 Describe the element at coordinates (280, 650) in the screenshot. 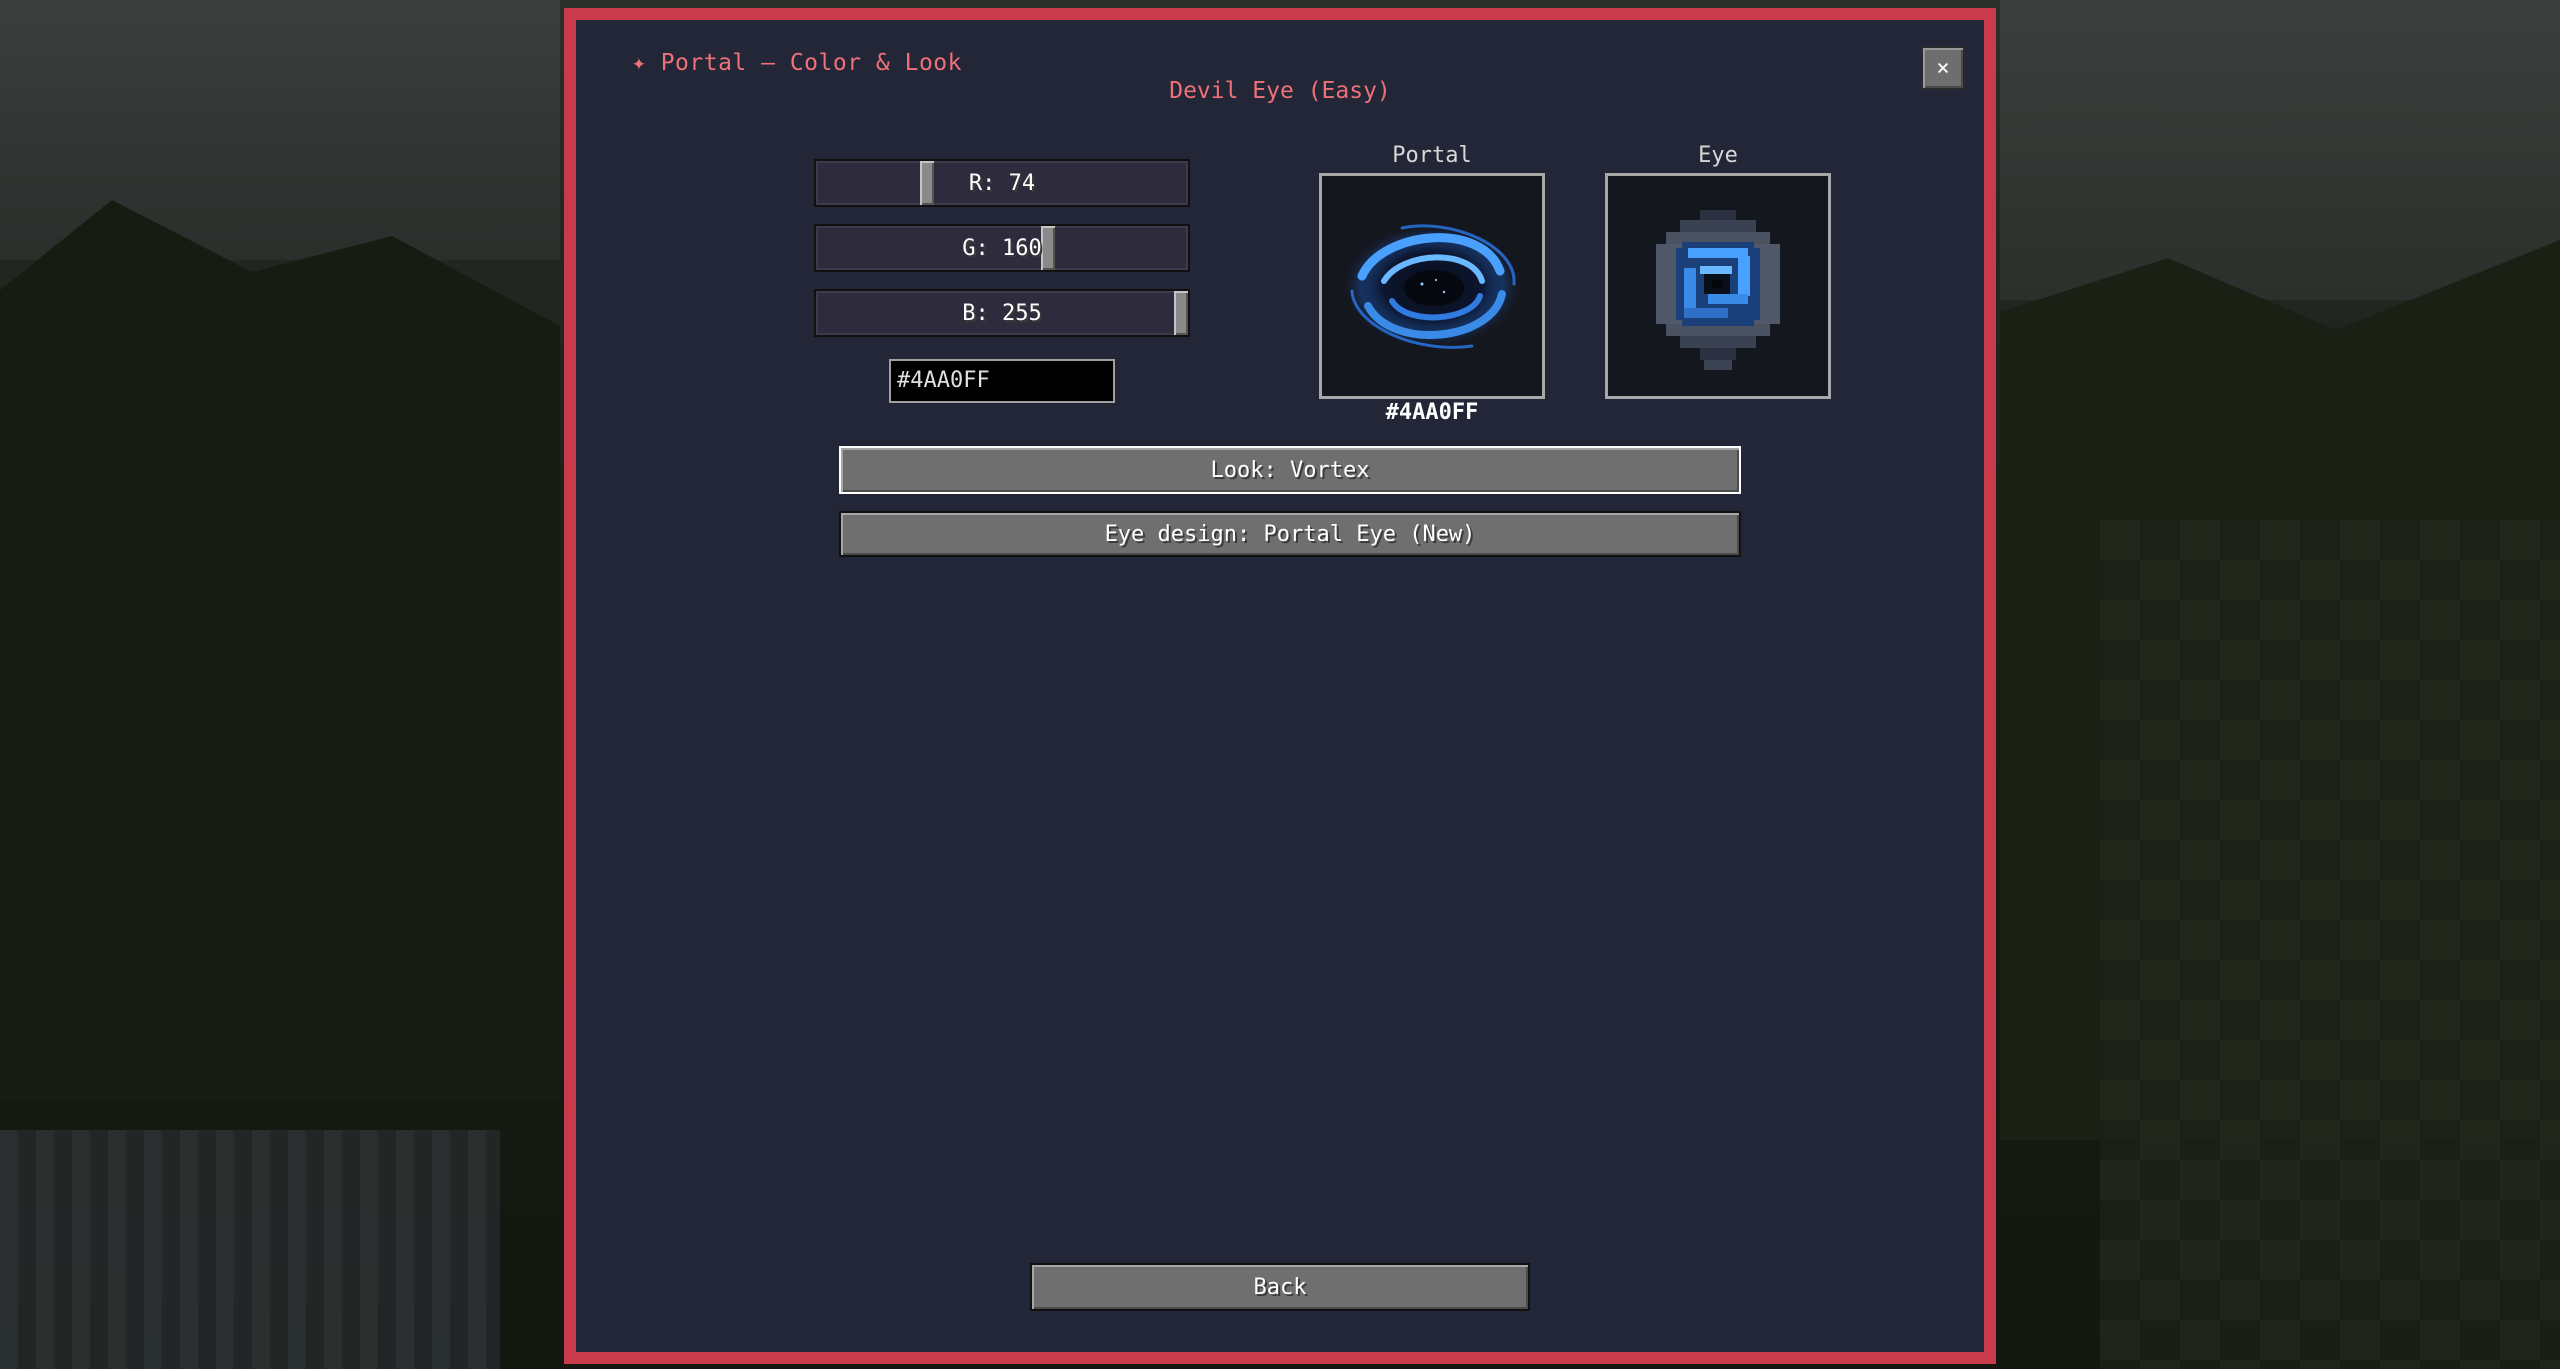

I see `background-terrain-left` at that location.